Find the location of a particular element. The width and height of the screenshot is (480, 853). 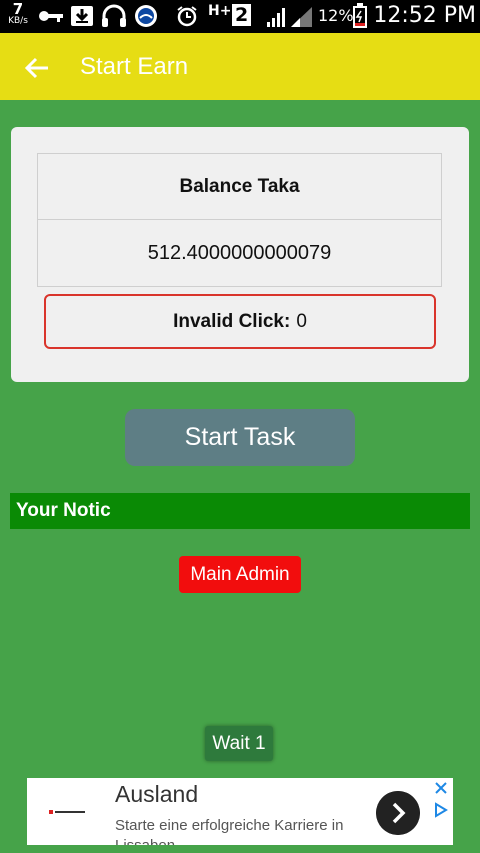

network-speed-value: 7 is located at coordinates (18, 9).